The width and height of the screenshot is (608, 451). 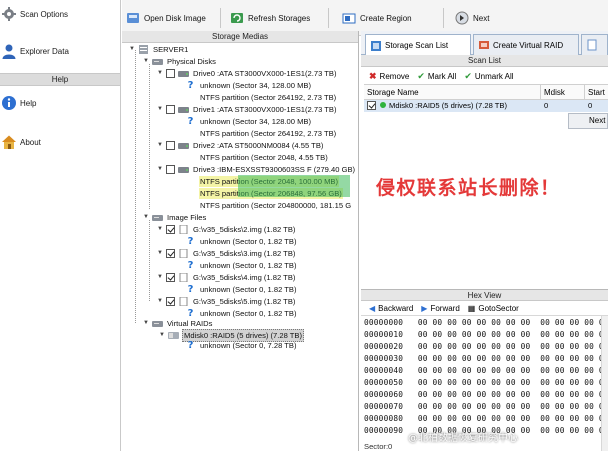 What do you see at coordinates (44, 14) in the screenshot?
I see `nav-scan-options-label: Scan Options` at bounding box center [44, 14].